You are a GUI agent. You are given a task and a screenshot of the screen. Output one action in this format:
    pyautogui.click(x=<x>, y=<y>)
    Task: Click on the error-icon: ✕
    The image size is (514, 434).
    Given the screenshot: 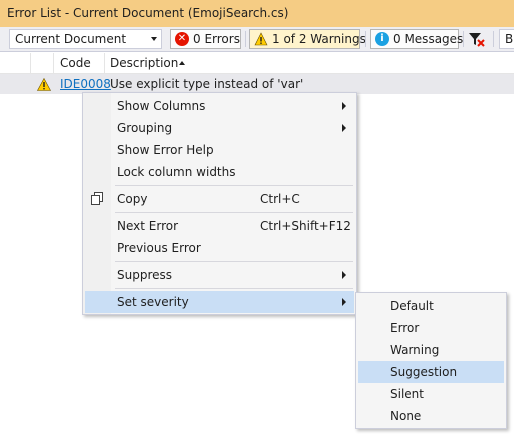 What is the action you would take?
    pyautogui.click(x=182, y=39)
    